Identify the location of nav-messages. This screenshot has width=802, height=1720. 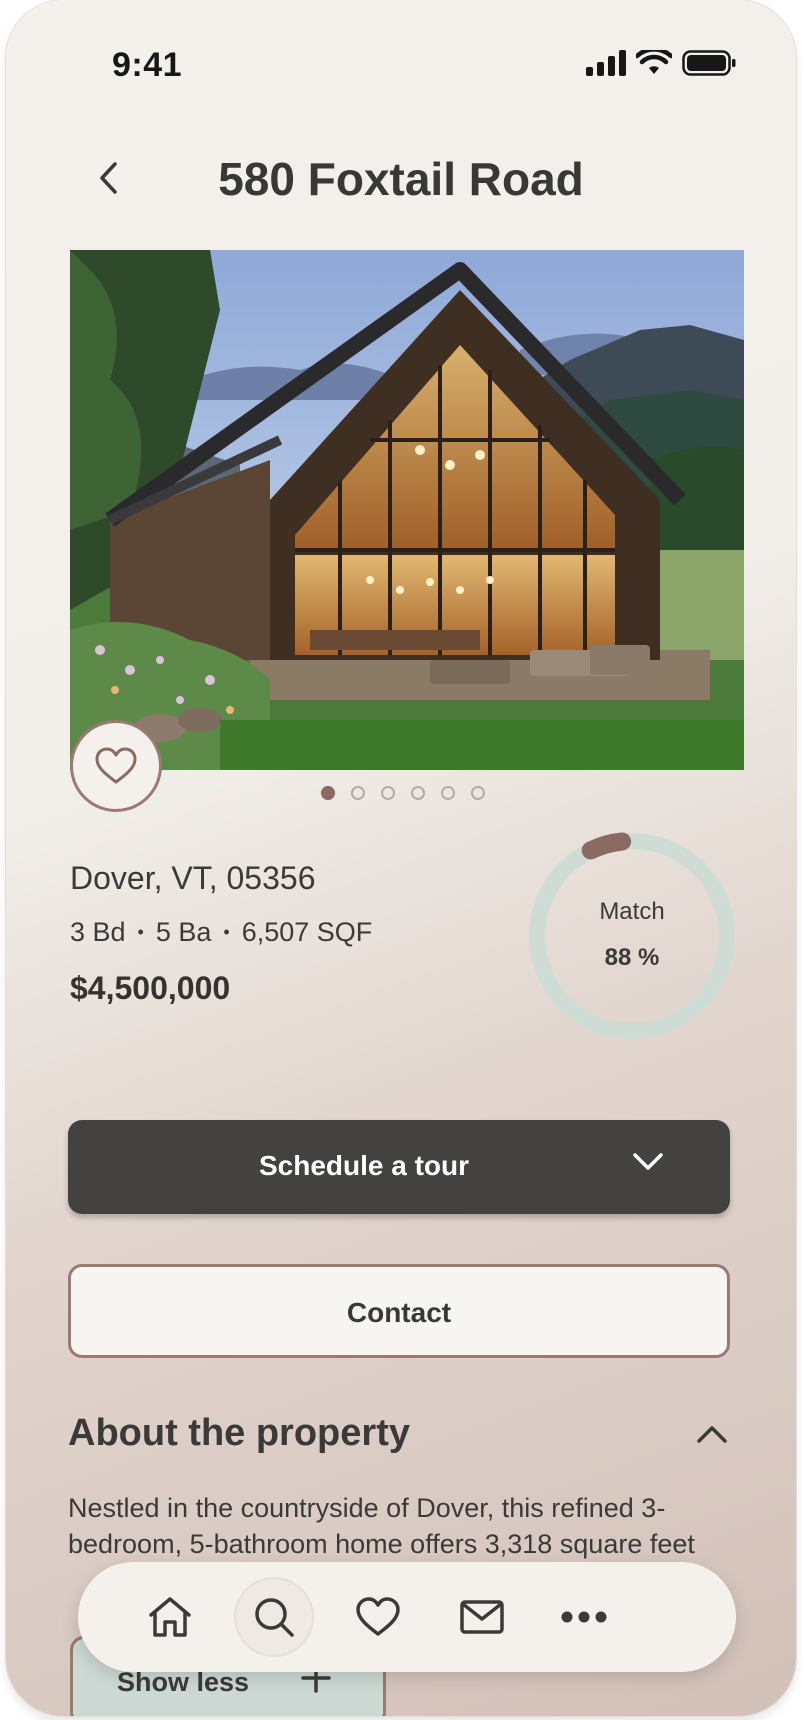
(482, 1617).